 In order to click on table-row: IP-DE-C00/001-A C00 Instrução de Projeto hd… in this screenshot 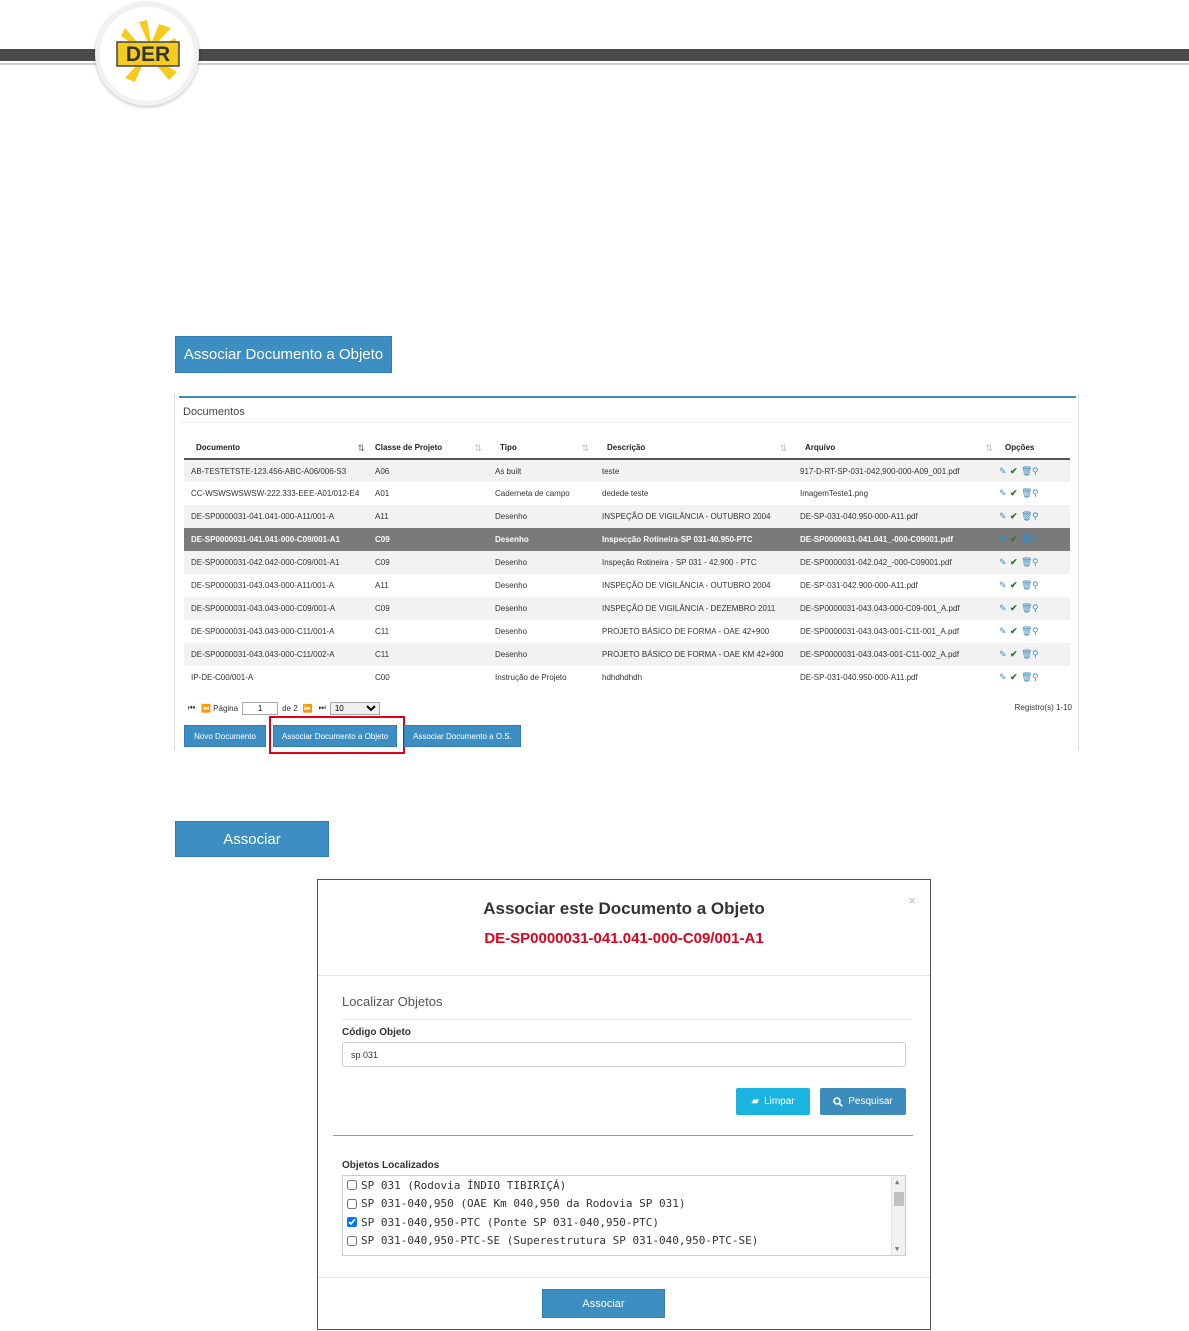, I will do `click(627, 677)`.